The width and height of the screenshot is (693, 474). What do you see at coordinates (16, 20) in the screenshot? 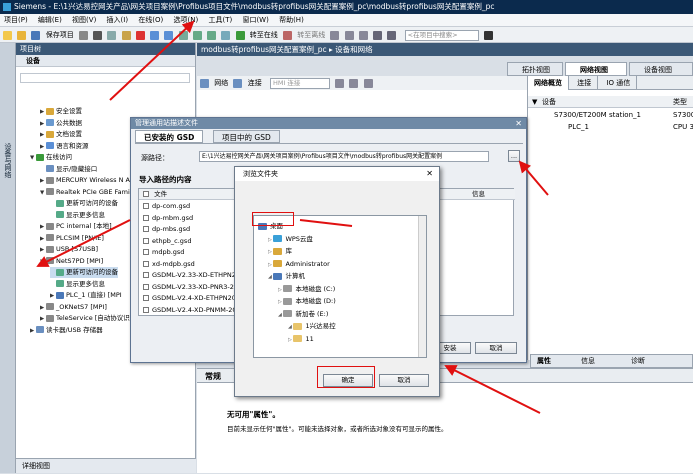
I see `menu-project: 项目(P)` at bounding box center [16, 20].